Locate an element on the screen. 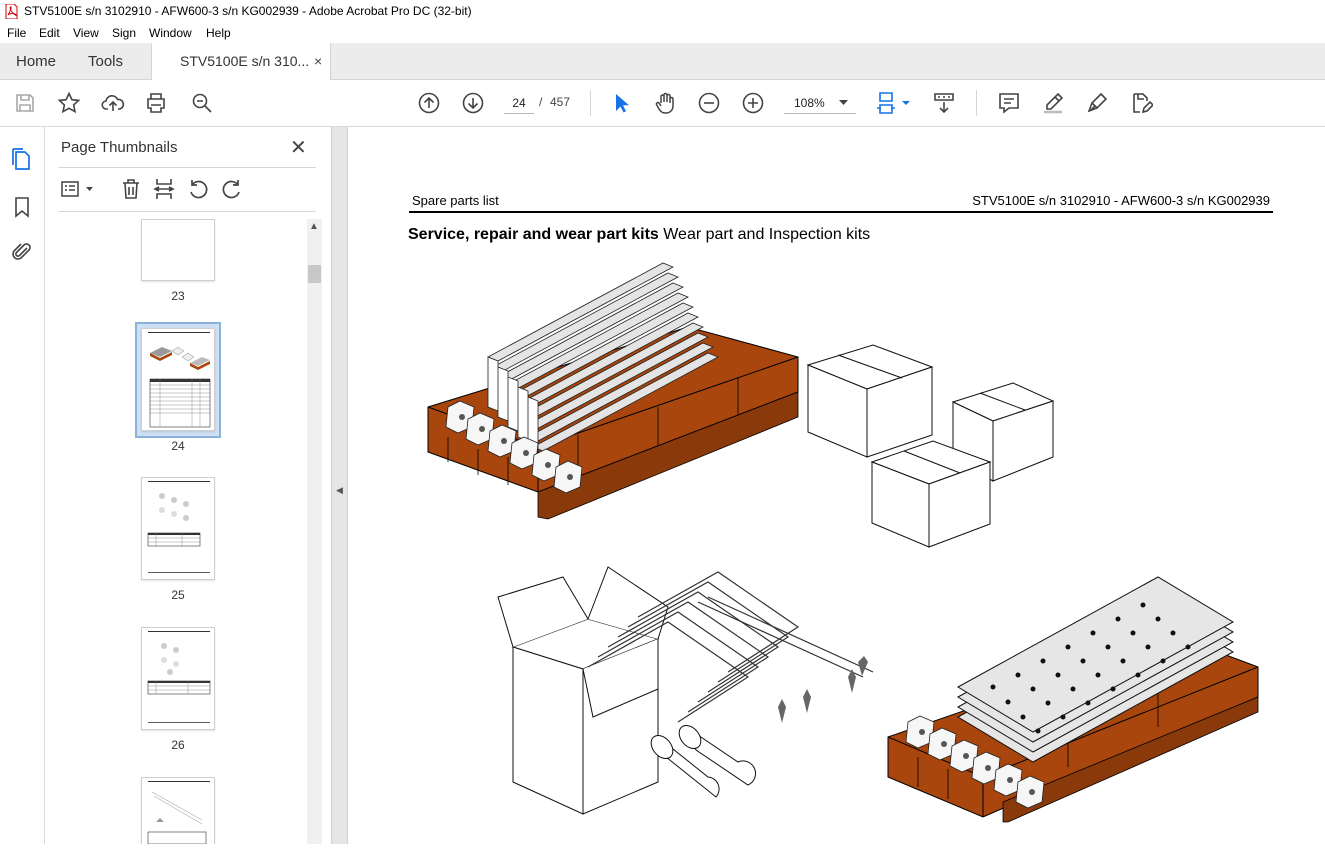 The width and height of the screenshot is (1325, 857). save-icon is located at coordinates (25, 103).